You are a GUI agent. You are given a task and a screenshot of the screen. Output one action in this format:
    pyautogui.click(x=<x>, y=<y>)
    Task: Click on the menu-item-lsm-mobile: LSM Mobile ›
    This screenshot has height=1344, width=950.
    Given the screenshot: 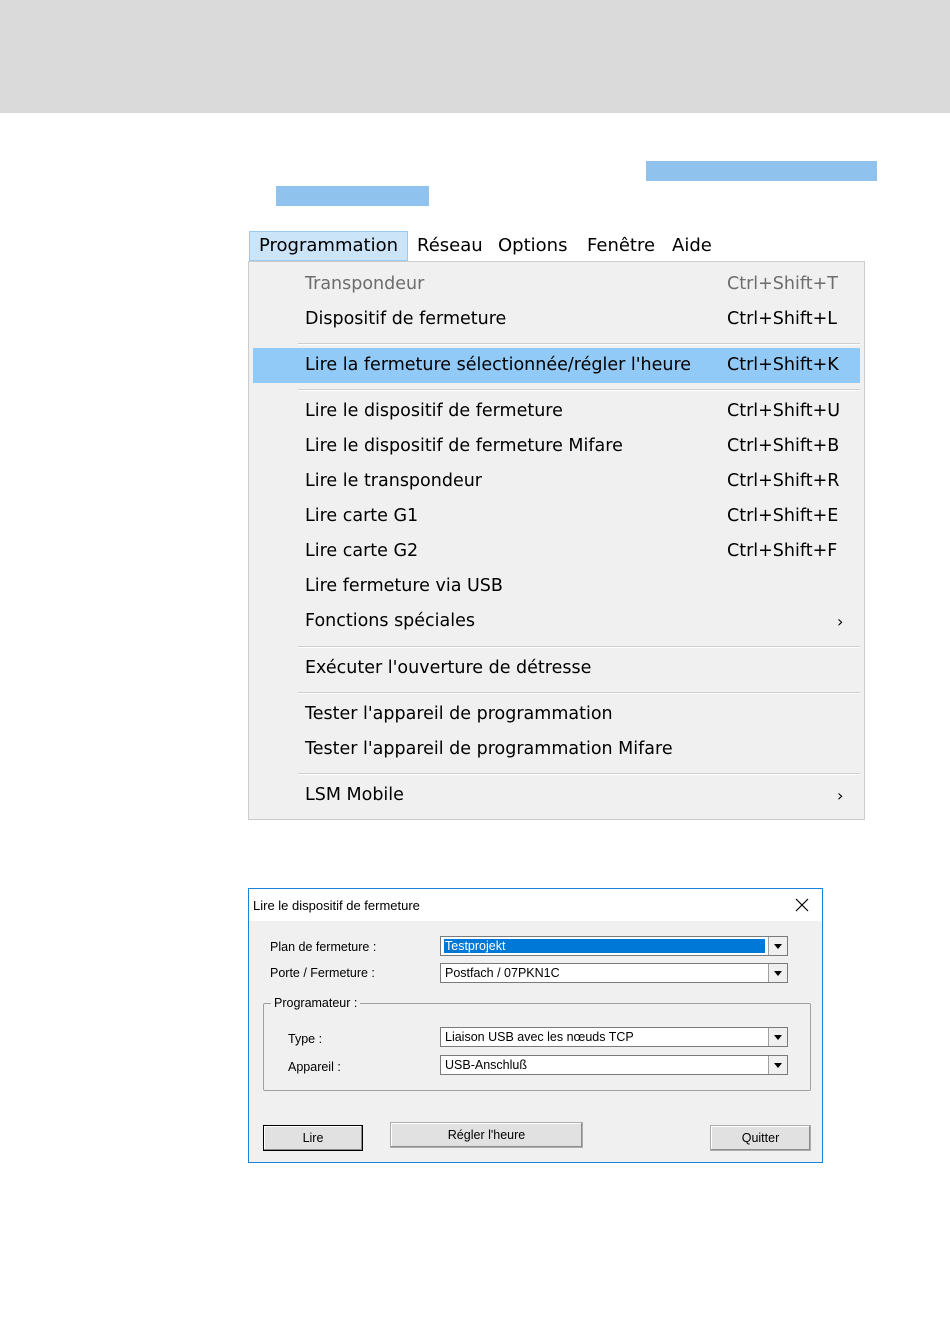 What is the action you would take?
    pyautogui.click(x=556, y=795)
    